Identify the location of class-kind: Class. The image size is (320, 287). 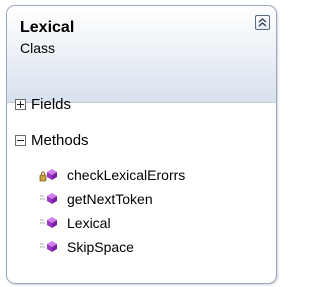
(38, 48).